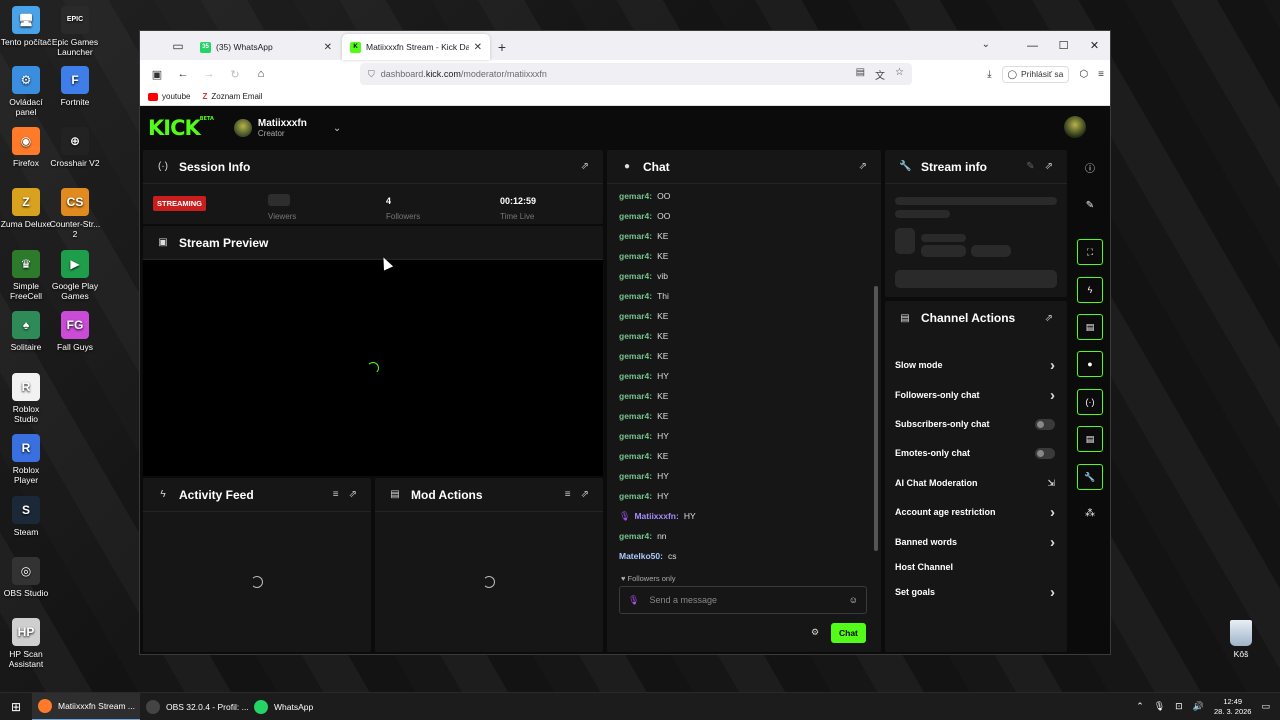  I want to click on channel-action-item: Host Channel, so click(975, 567).